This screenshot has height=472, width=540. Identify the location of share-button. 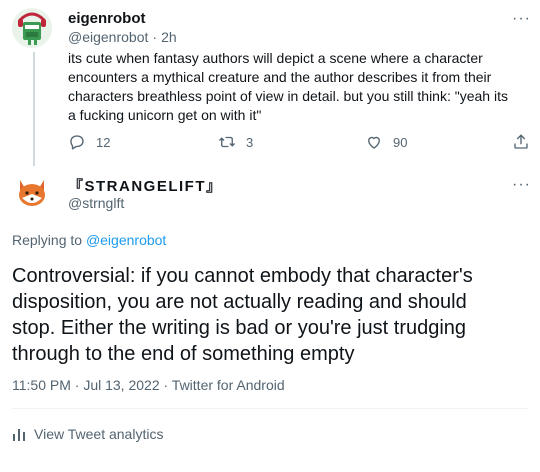
(521, 142).